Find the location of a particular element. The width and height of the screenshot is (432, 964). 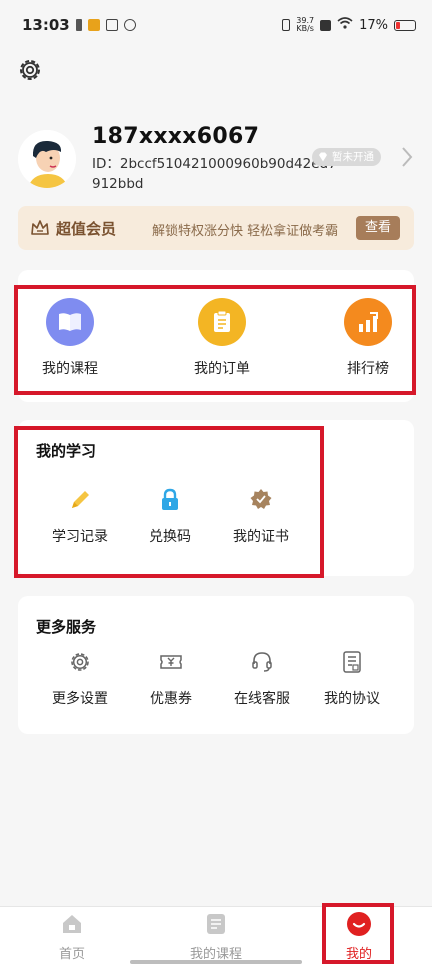

battery-percent: 17% is located at coordinates (373, 25).